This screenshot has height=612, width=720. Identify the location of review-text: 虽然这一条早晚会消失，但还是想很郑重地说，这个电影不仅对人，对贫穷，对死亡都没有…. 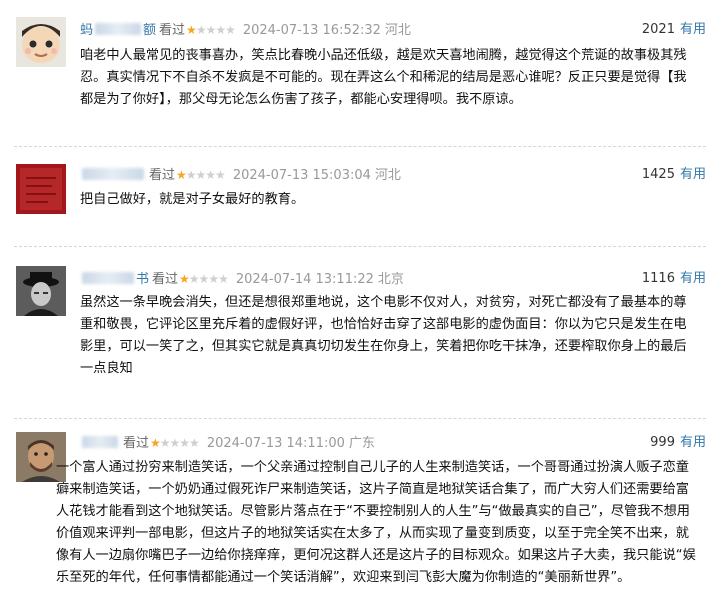
(383, 335).